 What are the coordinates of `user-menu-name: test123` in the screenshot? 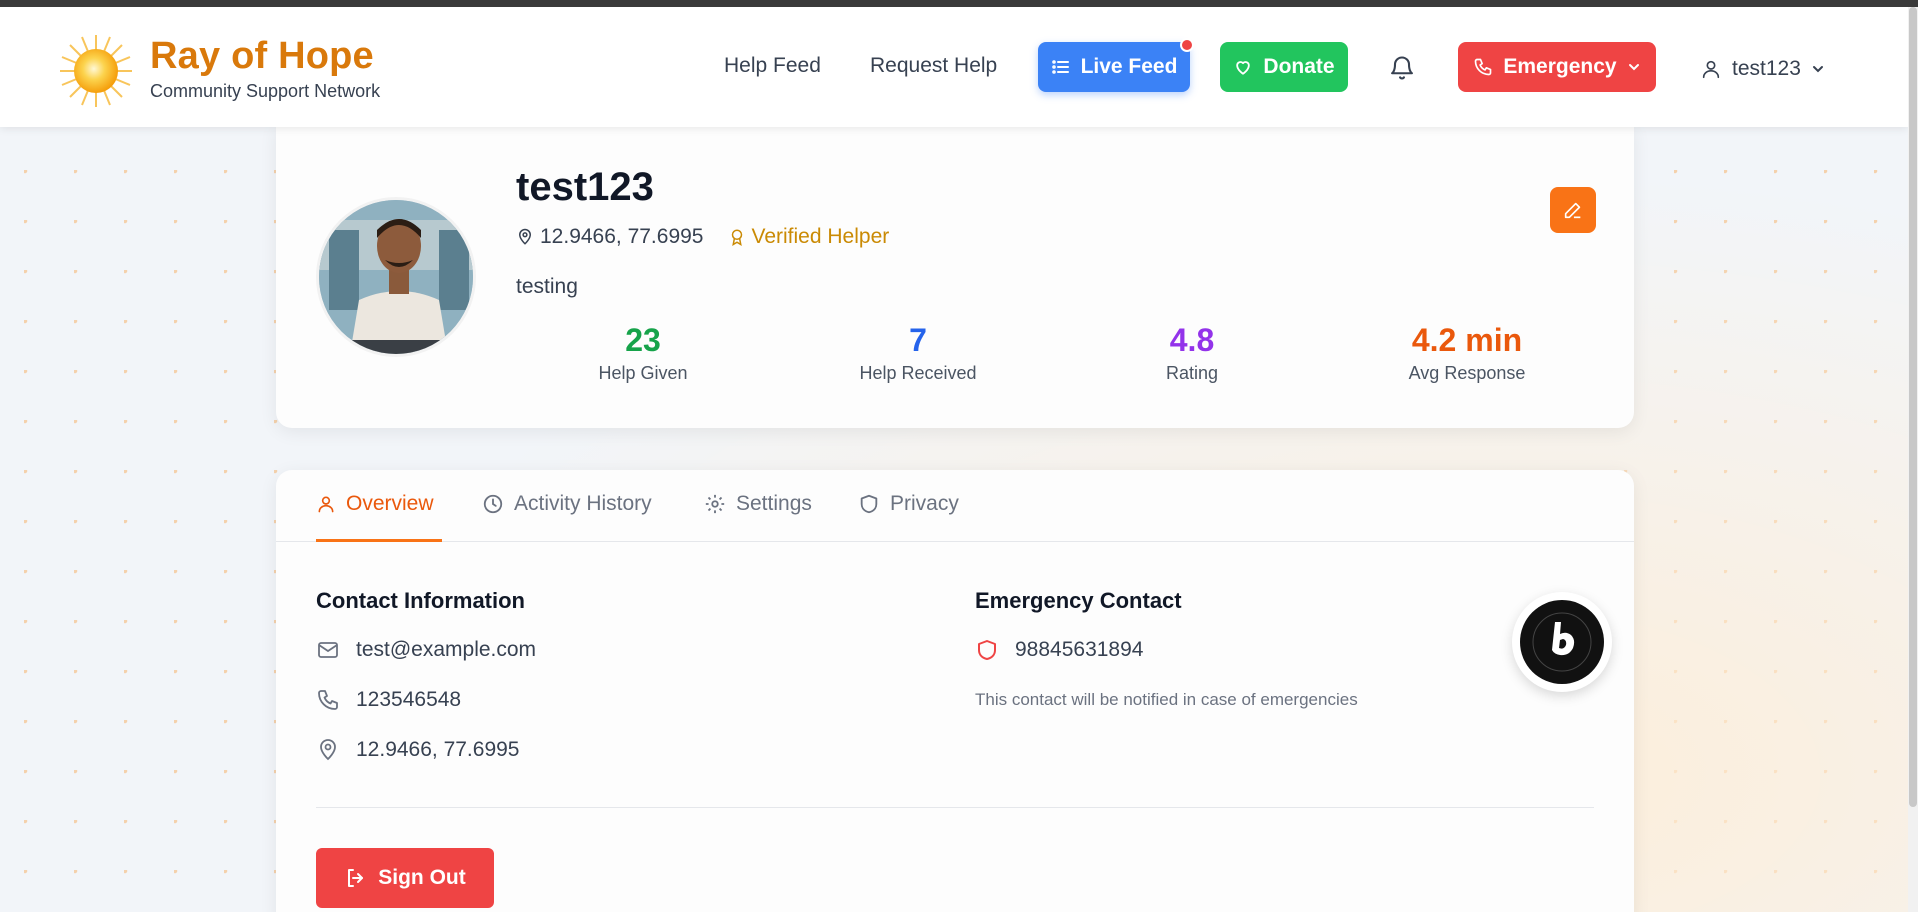 It's located at (1766, 68).